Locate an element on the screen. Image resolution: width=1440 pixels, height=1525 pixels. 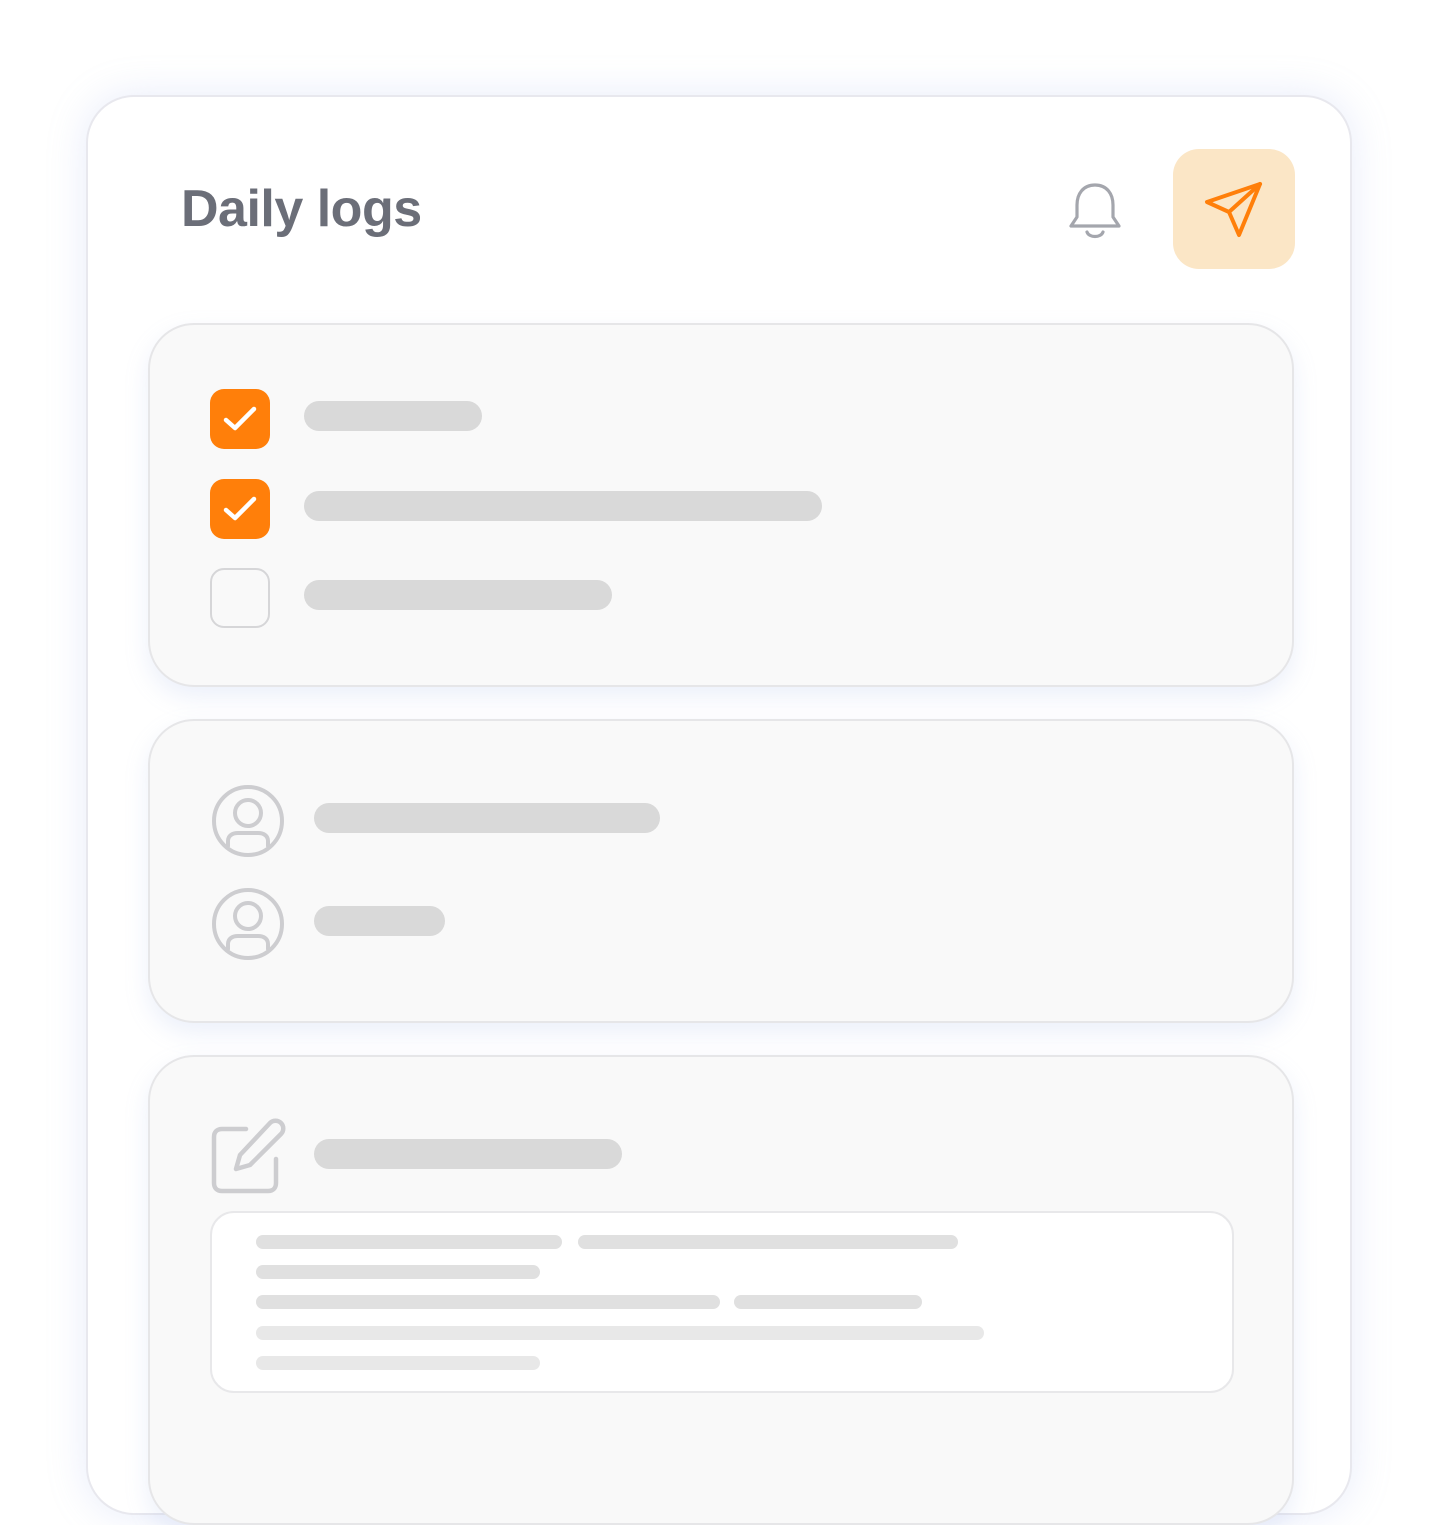
edit-icon is located at coordinates (248, 1156).